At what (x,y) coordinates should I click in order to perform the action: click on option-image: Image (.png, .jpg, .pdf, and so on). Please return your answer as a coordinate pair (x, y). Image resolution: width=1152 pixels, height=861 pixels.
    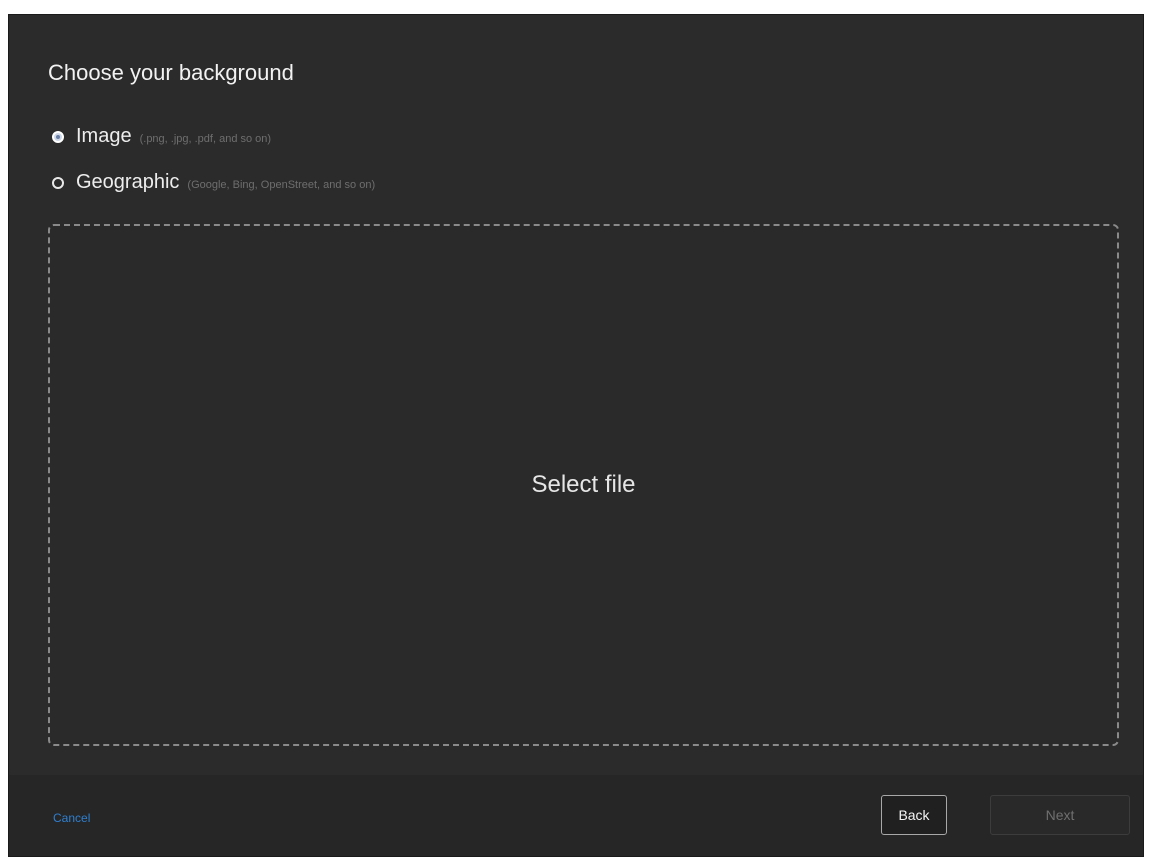
    Looking at the image, I should click on (161, 136).